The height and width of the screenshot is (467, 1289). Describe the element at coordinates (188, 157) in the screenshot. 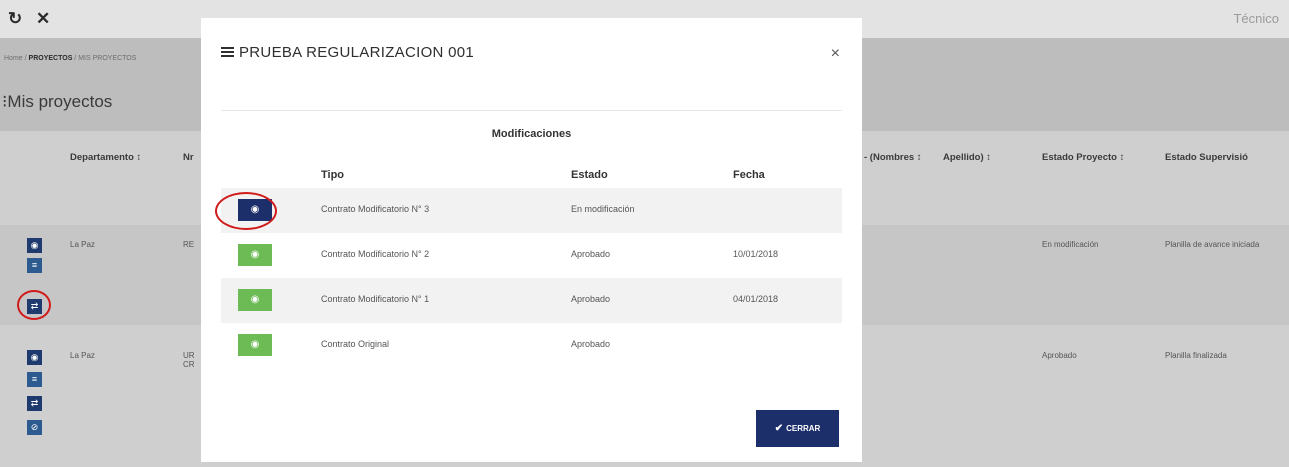

I see `col-header-nro: Nr` at that location.